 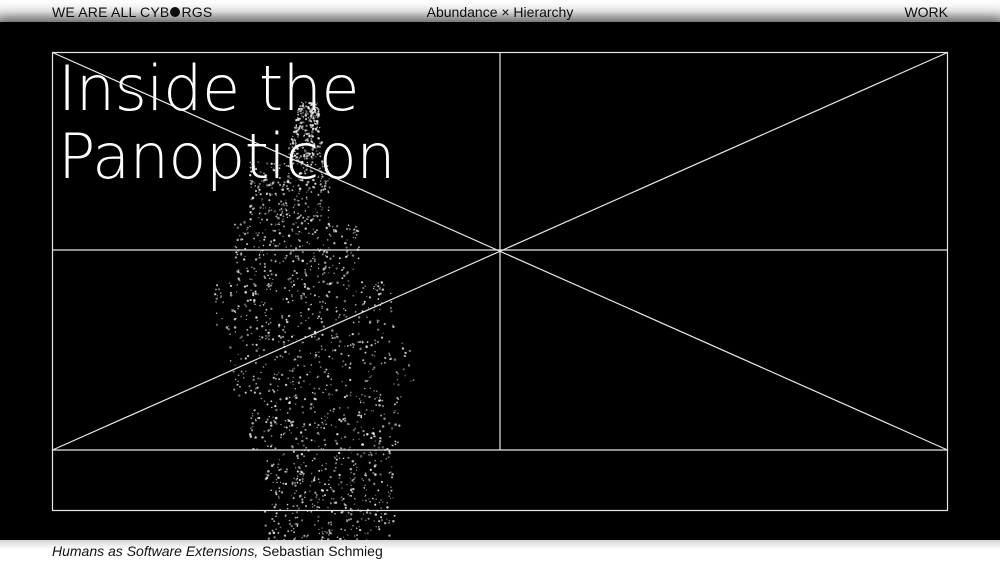 What do you see at coordinates (227, 156) in the screenshot?
I see `title-line-2: Panopticon` at bounding box center [227, 156].